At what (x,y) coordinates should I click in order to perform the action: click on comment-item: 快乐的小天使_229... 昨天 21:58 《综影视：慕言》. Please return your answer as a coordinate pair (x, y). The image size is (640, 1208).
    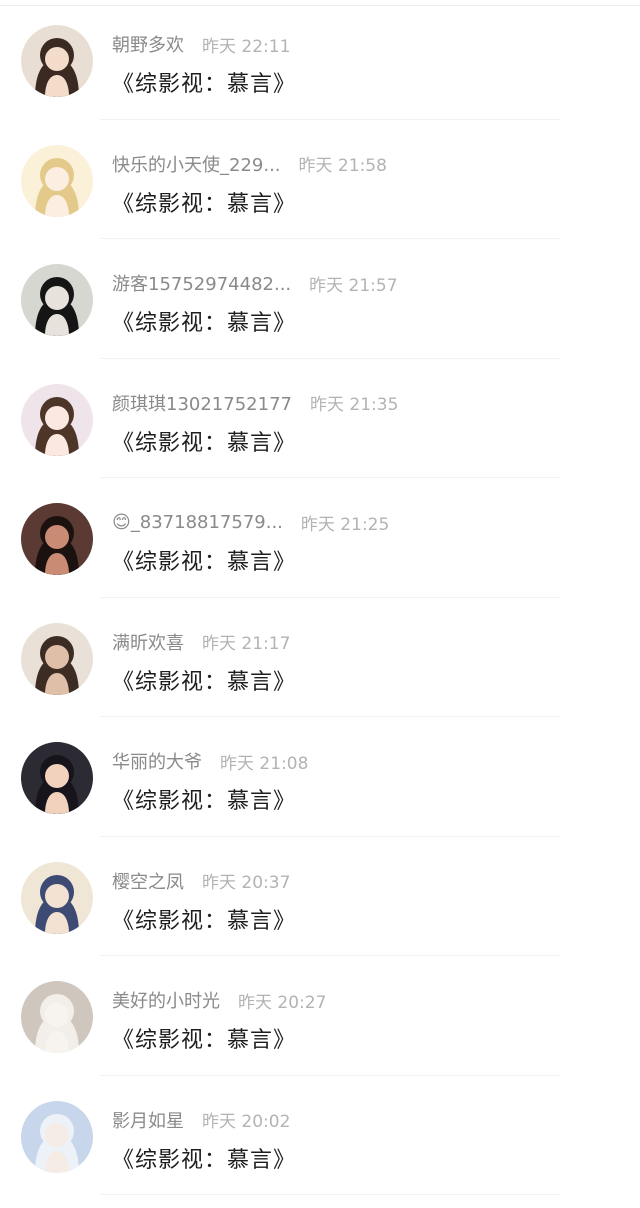
    Looking at the image, I should click on (320, 179).